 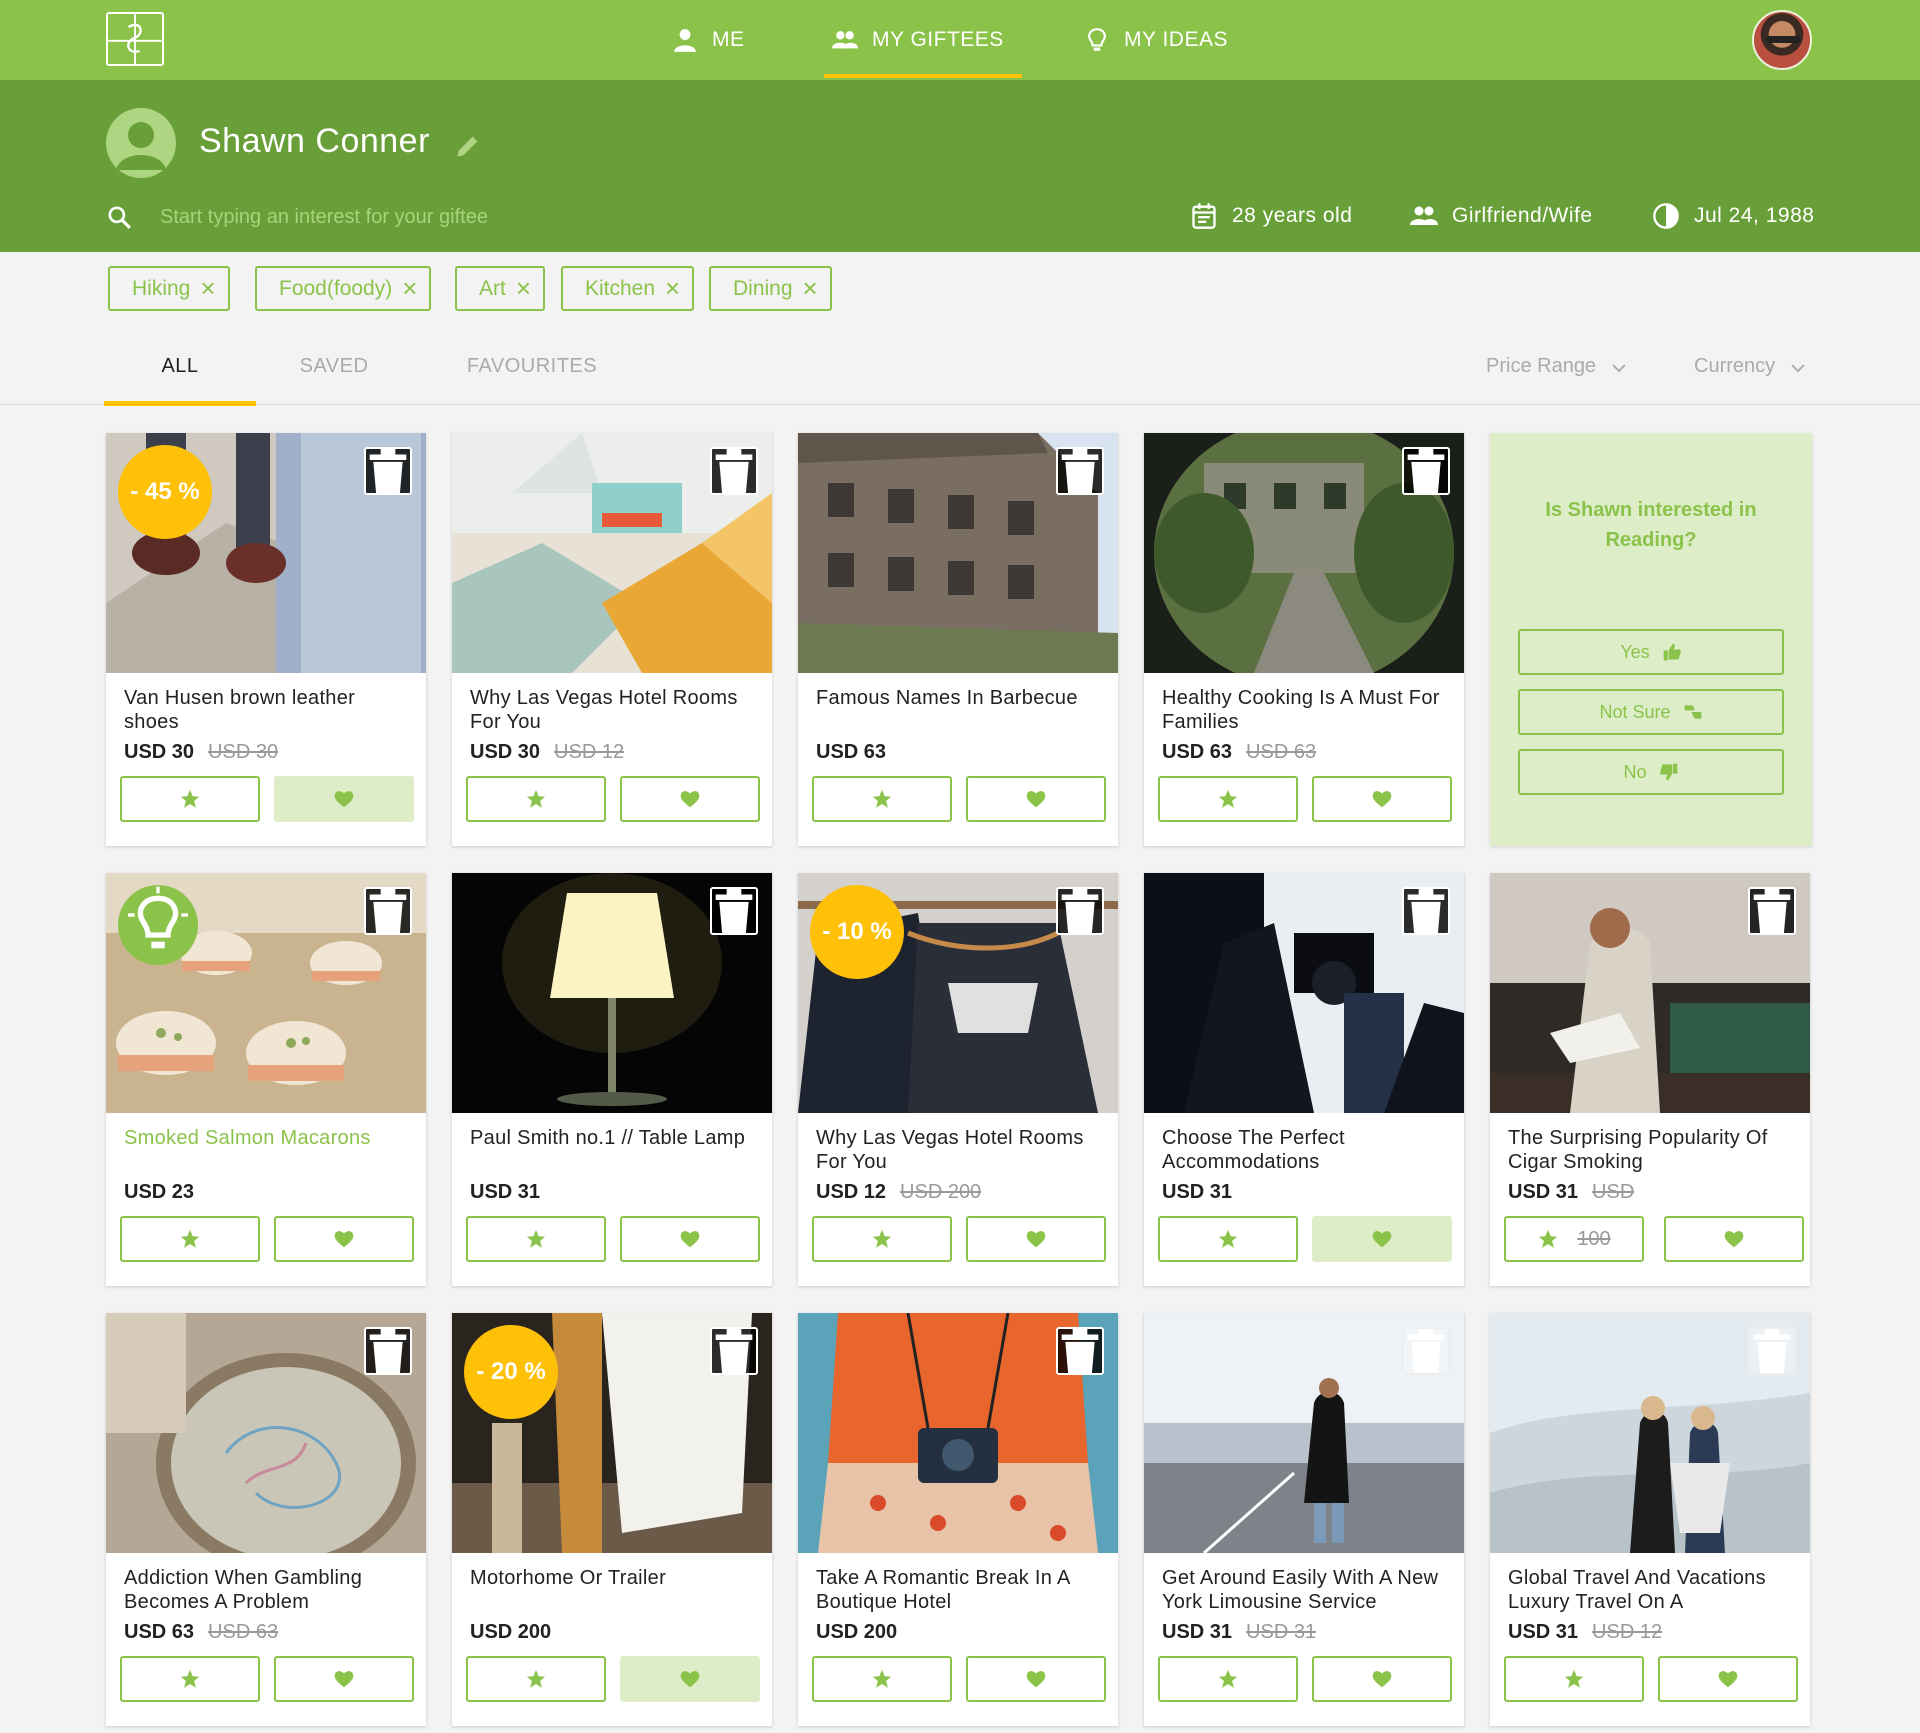 What do you see at coordinates (532, 380) in the screenshot?
I see `tab-favourites: FAVOURITES` at bounding box center [532, 380].